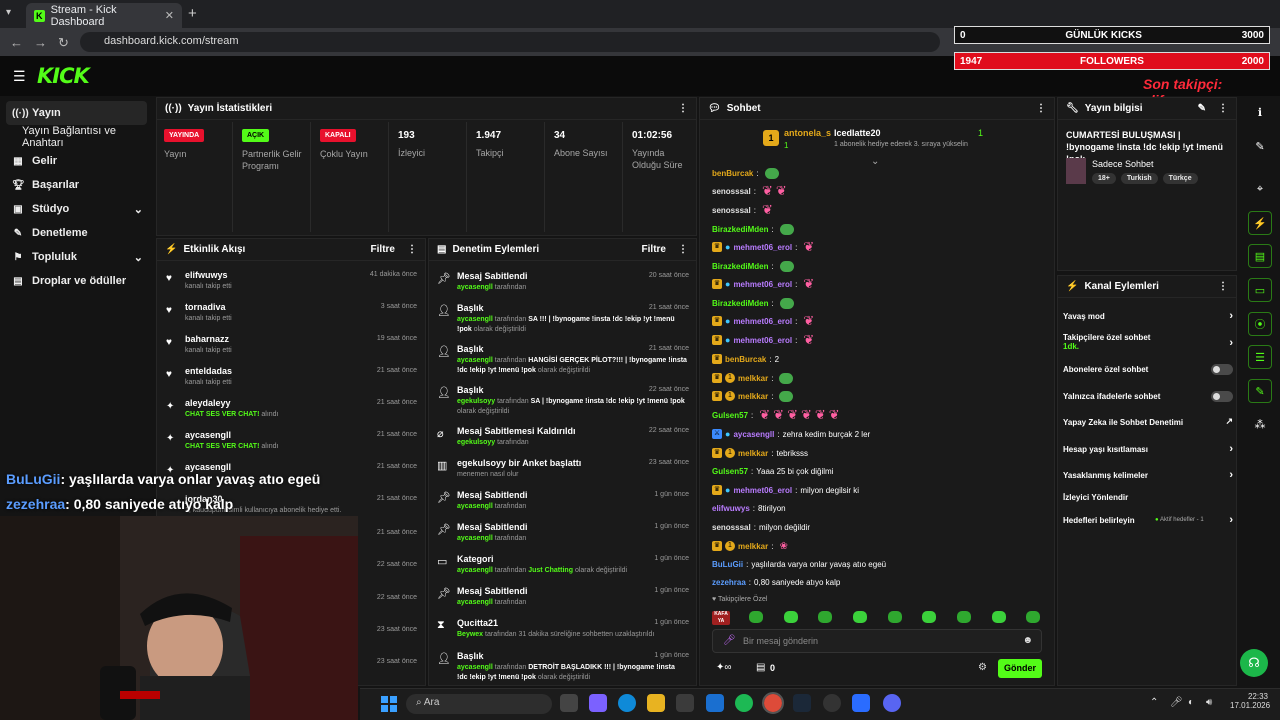 This screenshot has height=720, width=1280. Describe the element at coordinates (470, 634) in the screenshot. I see `mod-user: Beywex` at that location.